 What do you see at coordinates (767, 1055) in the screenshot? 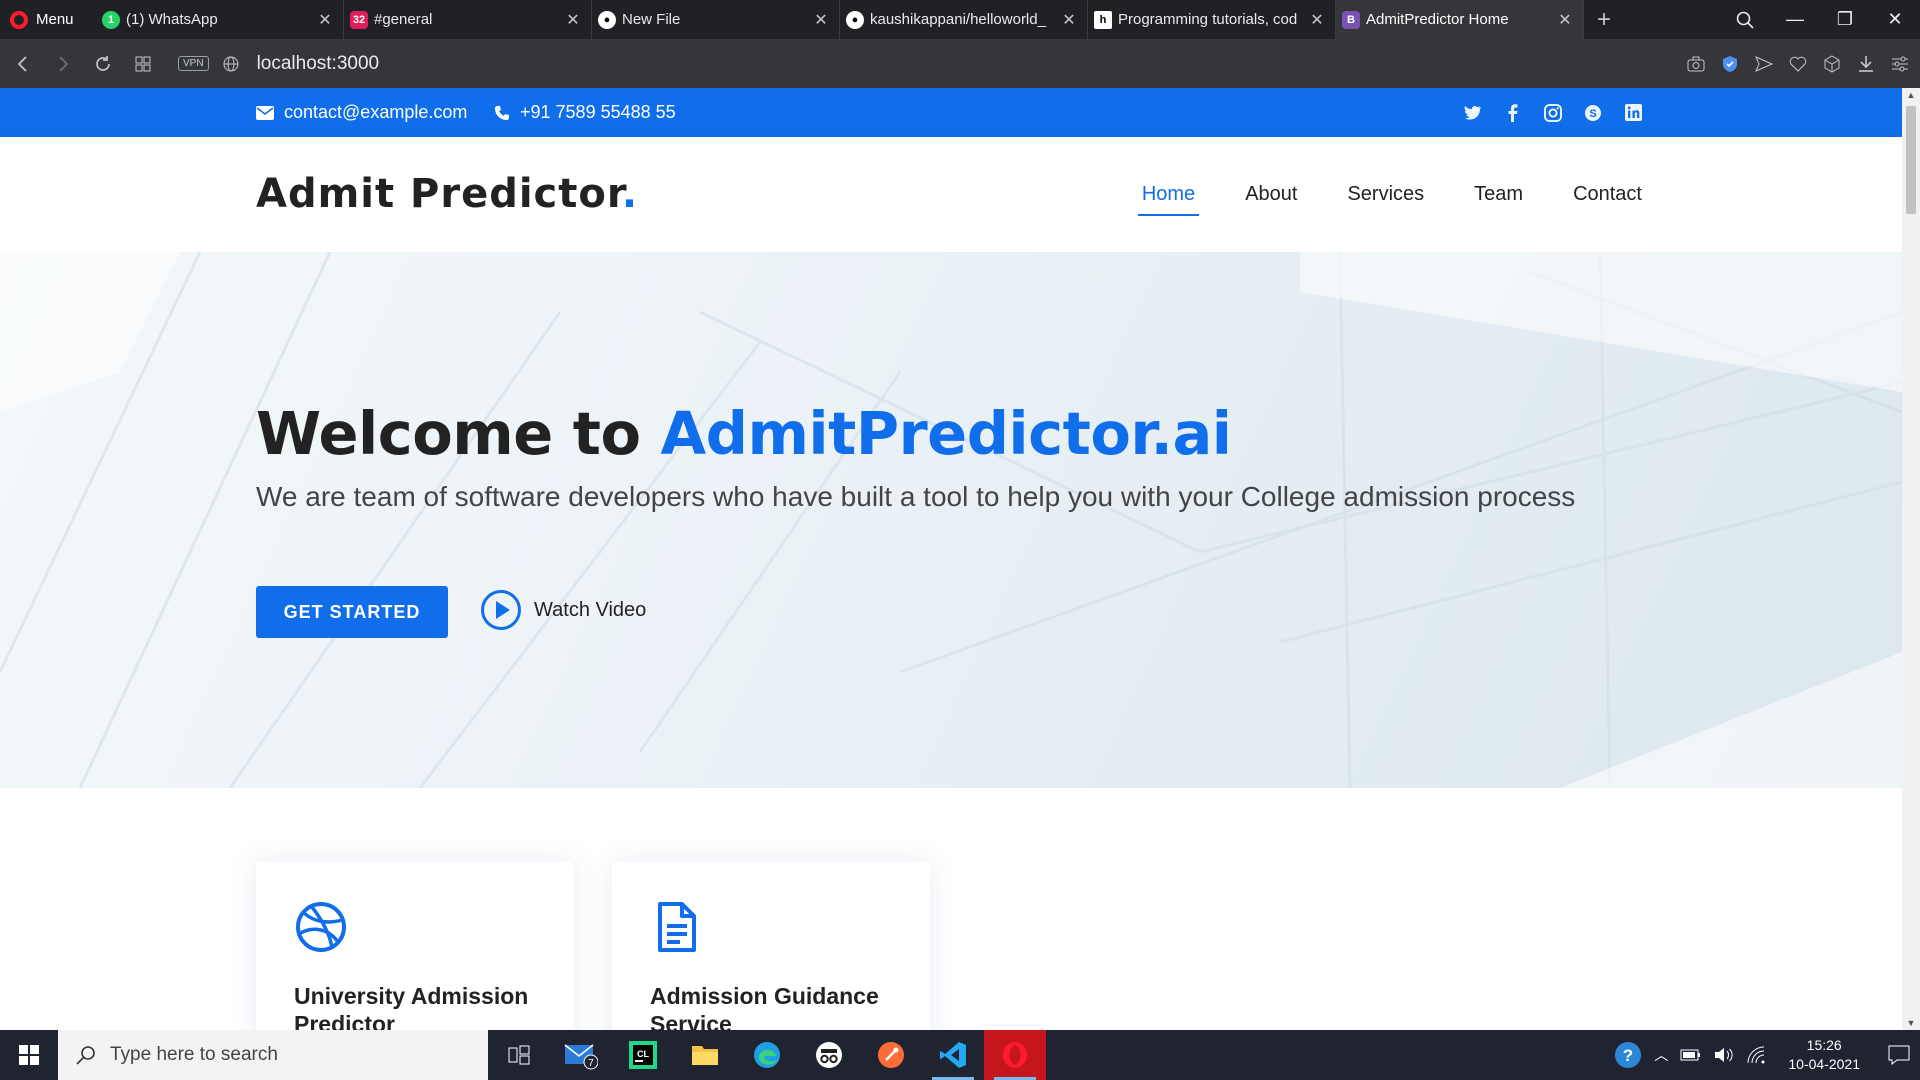
I see `edge-browser-icon` at bounding box center [767, 1055].